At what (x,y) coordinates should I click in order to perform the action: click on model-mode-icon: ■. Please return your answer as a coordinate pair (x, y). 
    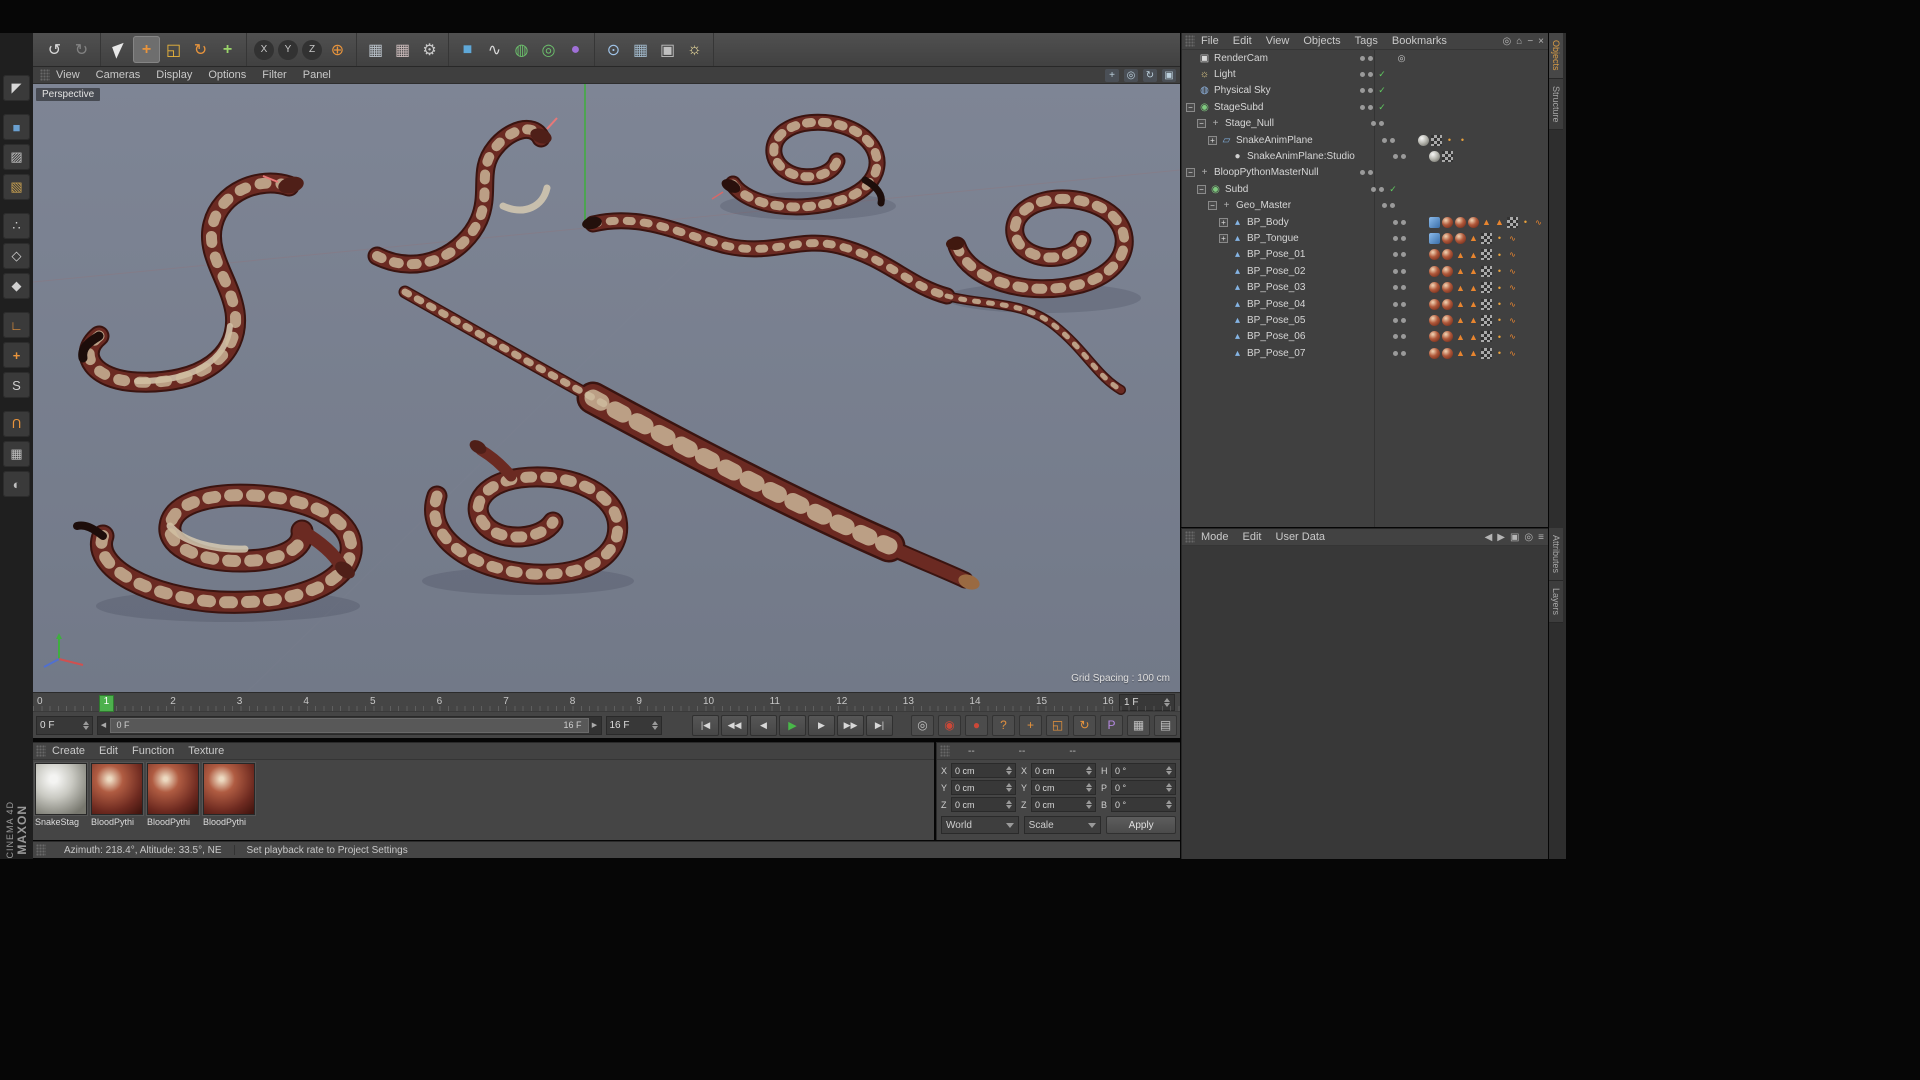
    Looking at the image, I should click on (16, 127).